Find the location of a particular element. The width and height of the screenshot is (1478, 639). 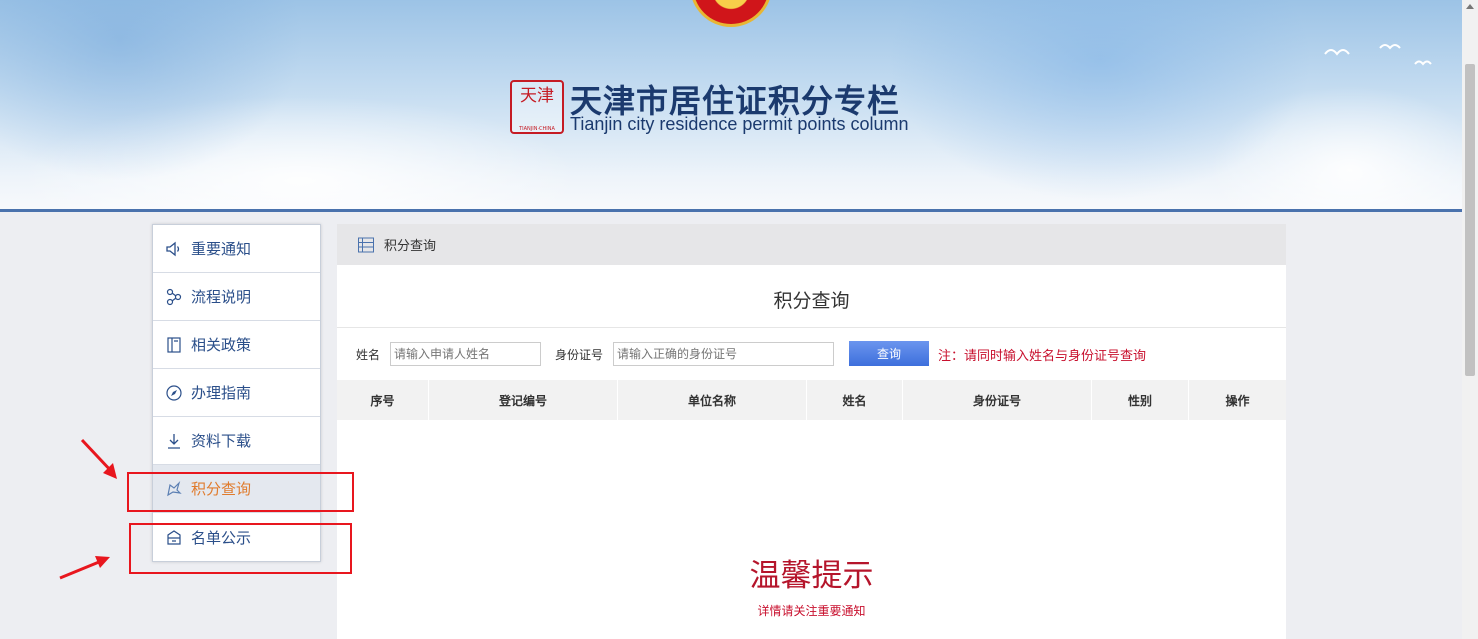

divider is located at coordinates (811, 327).